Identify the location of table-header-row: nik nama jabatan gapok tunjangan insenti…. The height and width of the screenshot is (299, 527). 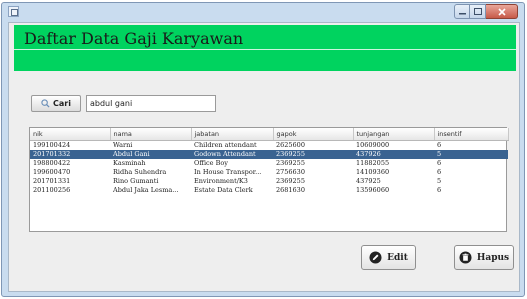
(269, 134).